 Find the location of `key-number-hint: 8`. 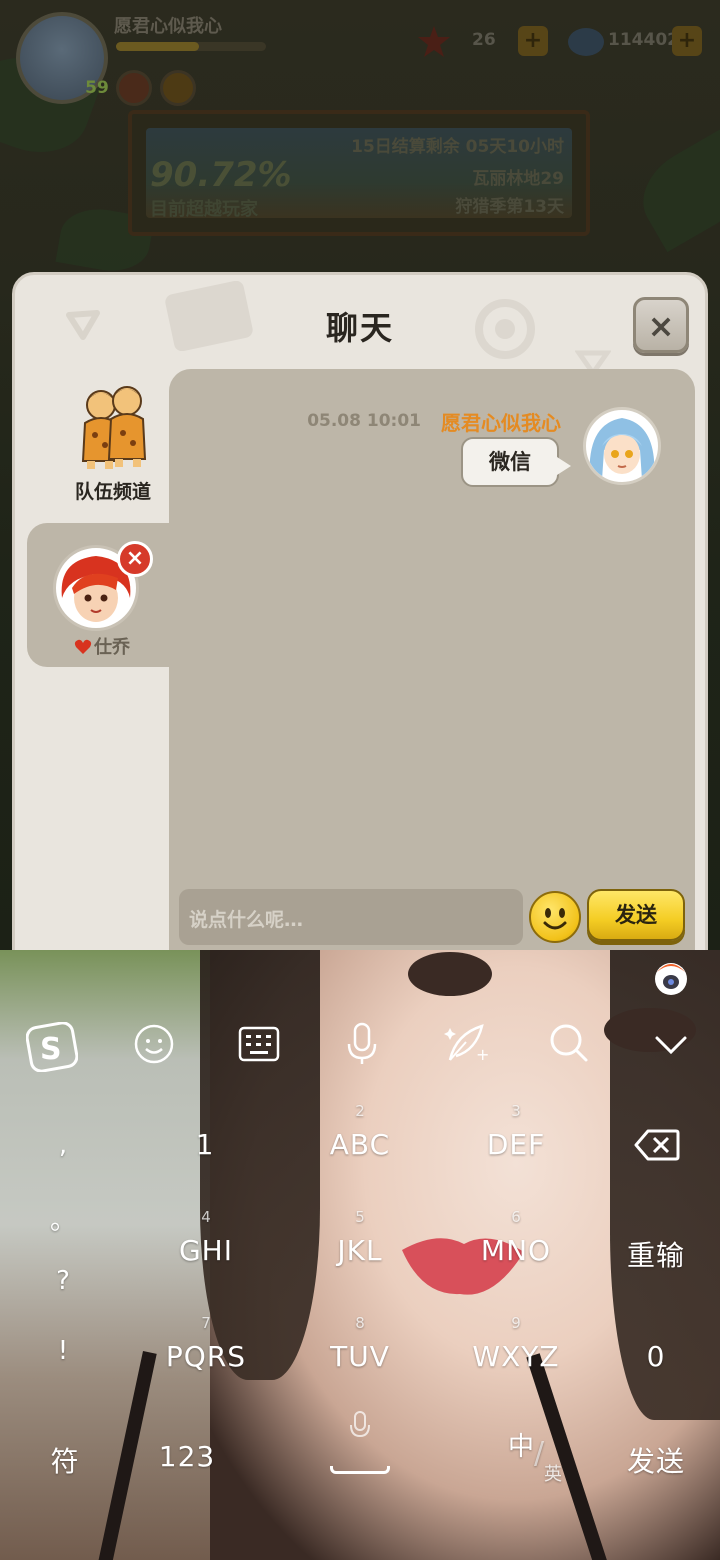

key-number-hint: 8 is located at coordinates (360, 1323).